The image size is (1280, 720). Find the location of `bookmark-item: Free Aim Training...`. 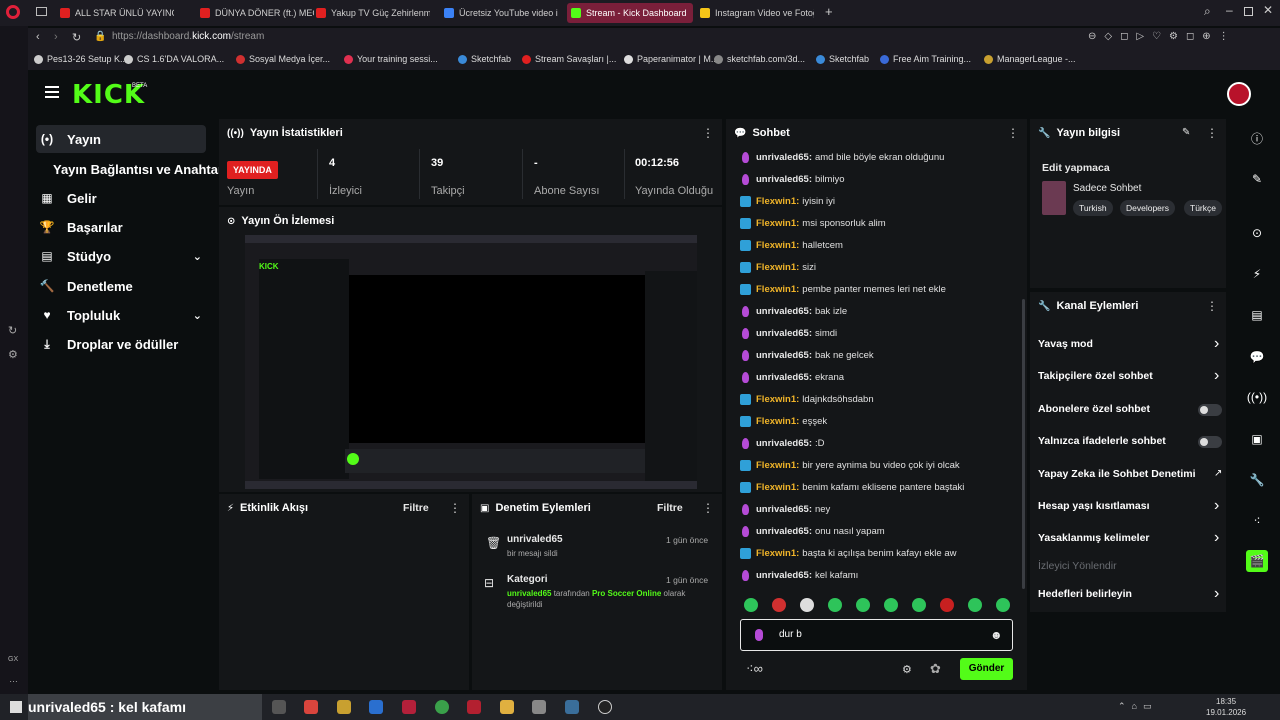

bookmark-item: Free Aim Training... is located at coordinates (925, 59).